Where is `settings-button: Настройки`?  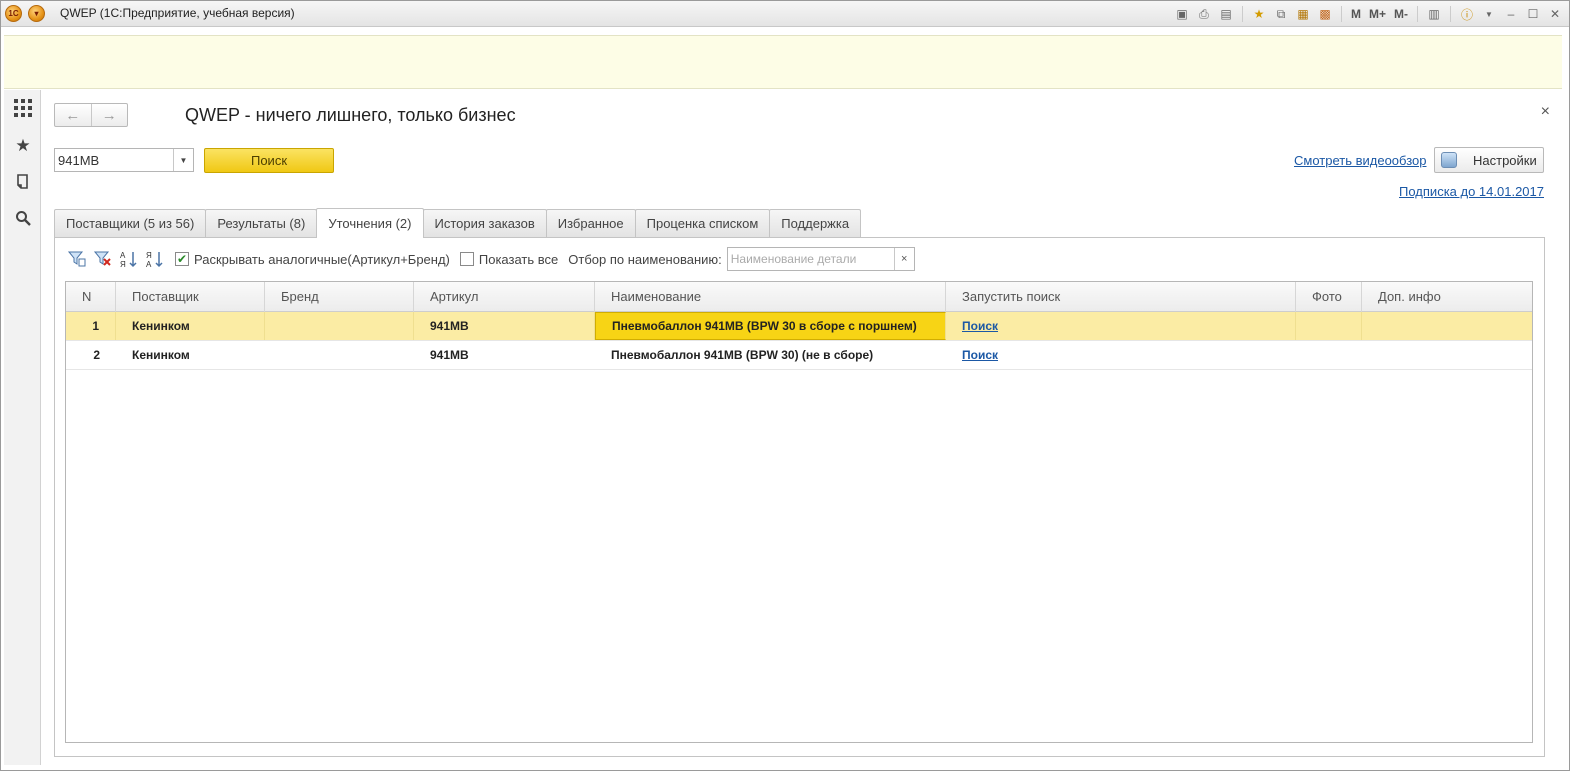 settings-button: Настройки is located at coordinates (1489, 160).